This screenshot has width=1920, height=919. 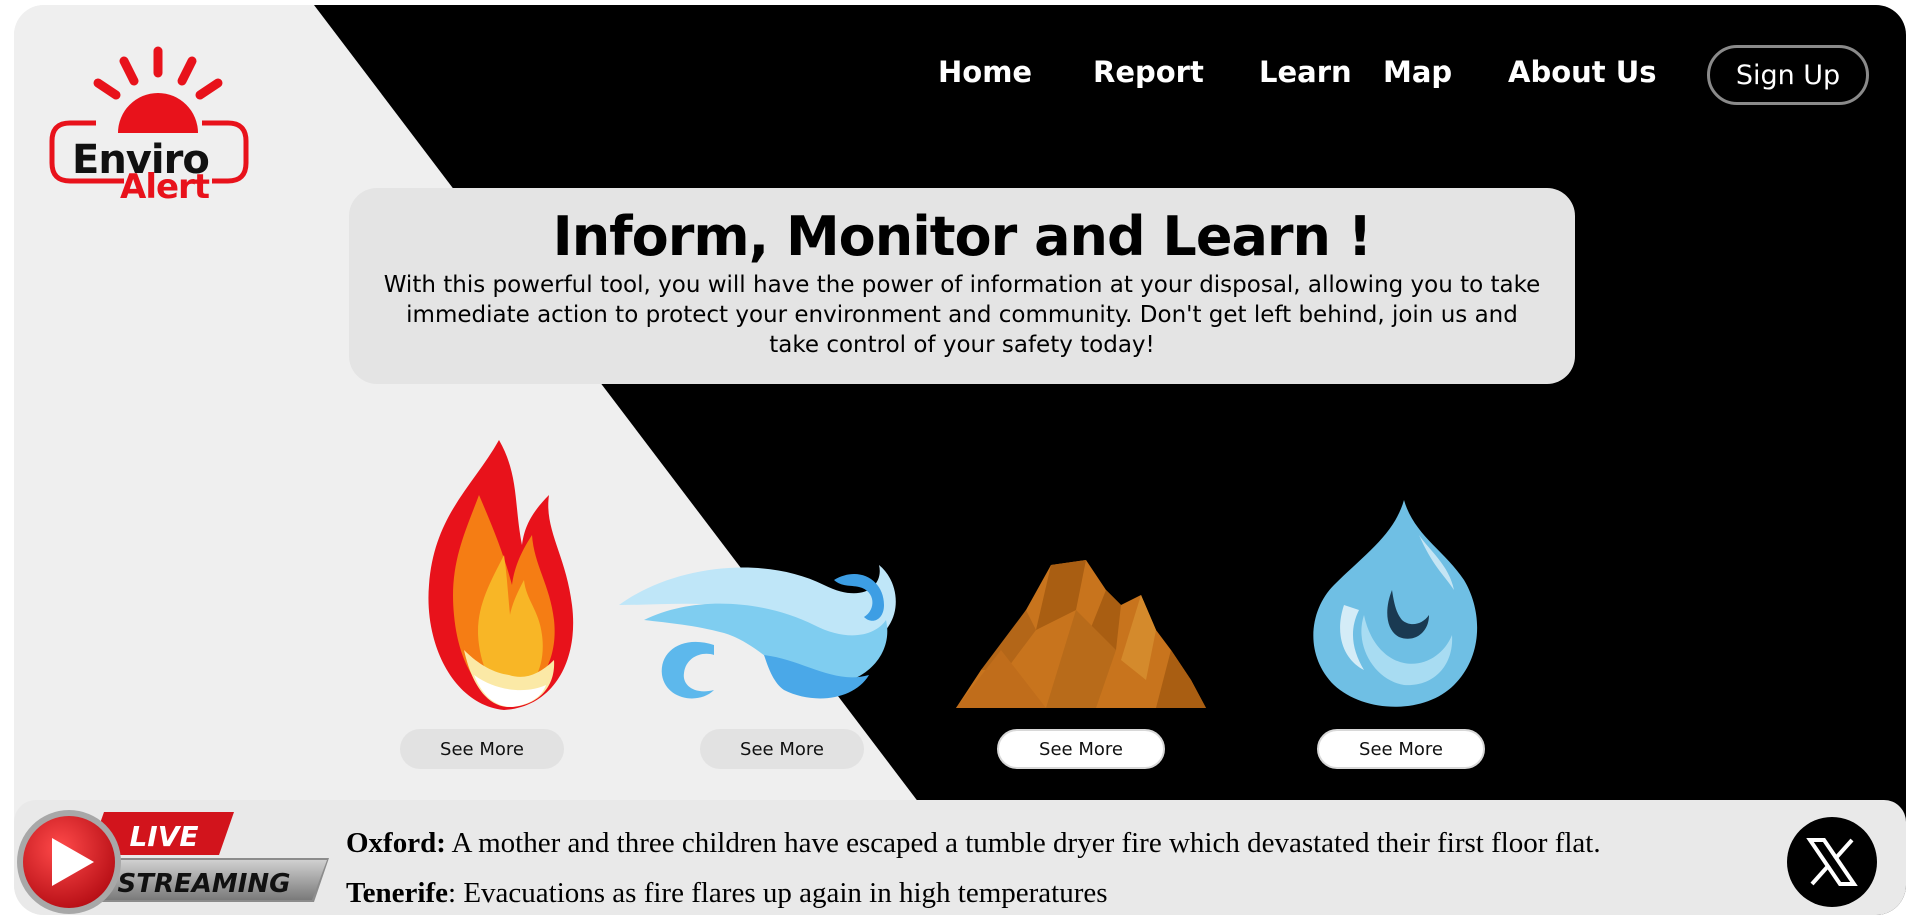 What do you see at coordinates (501, 575) in the screenshot?
I see `fire-icon` at bounding box center [501, 575].